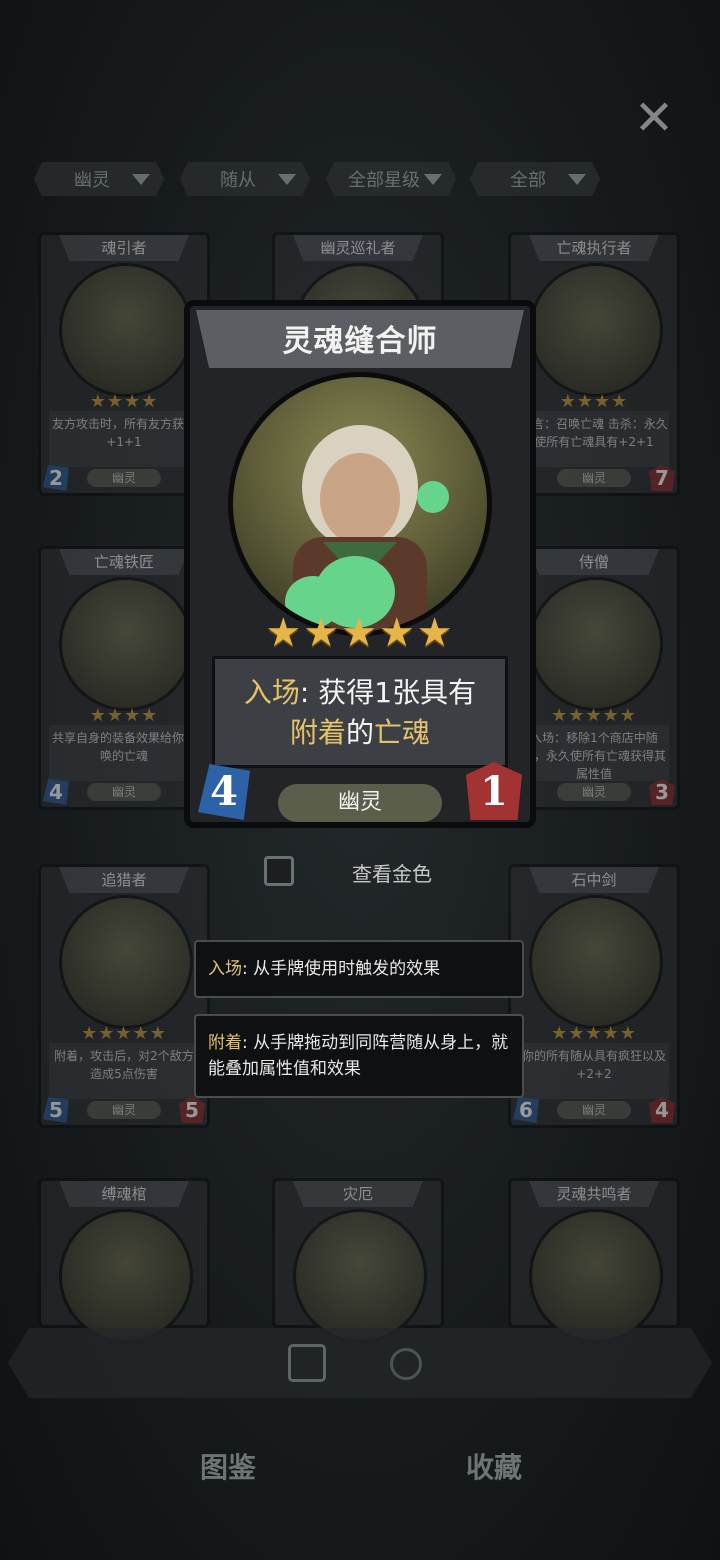 This screenshot has height=1560, width=720. I want to click on featured-card-art, so click(360, 504).